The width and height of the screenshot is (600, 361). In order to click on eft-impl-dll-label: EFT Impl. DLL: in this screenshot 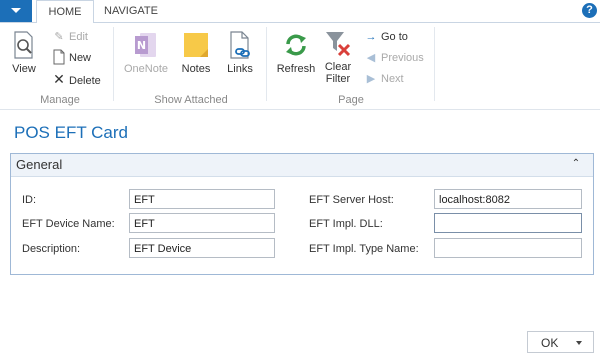, I will do `click(346, 224)`.